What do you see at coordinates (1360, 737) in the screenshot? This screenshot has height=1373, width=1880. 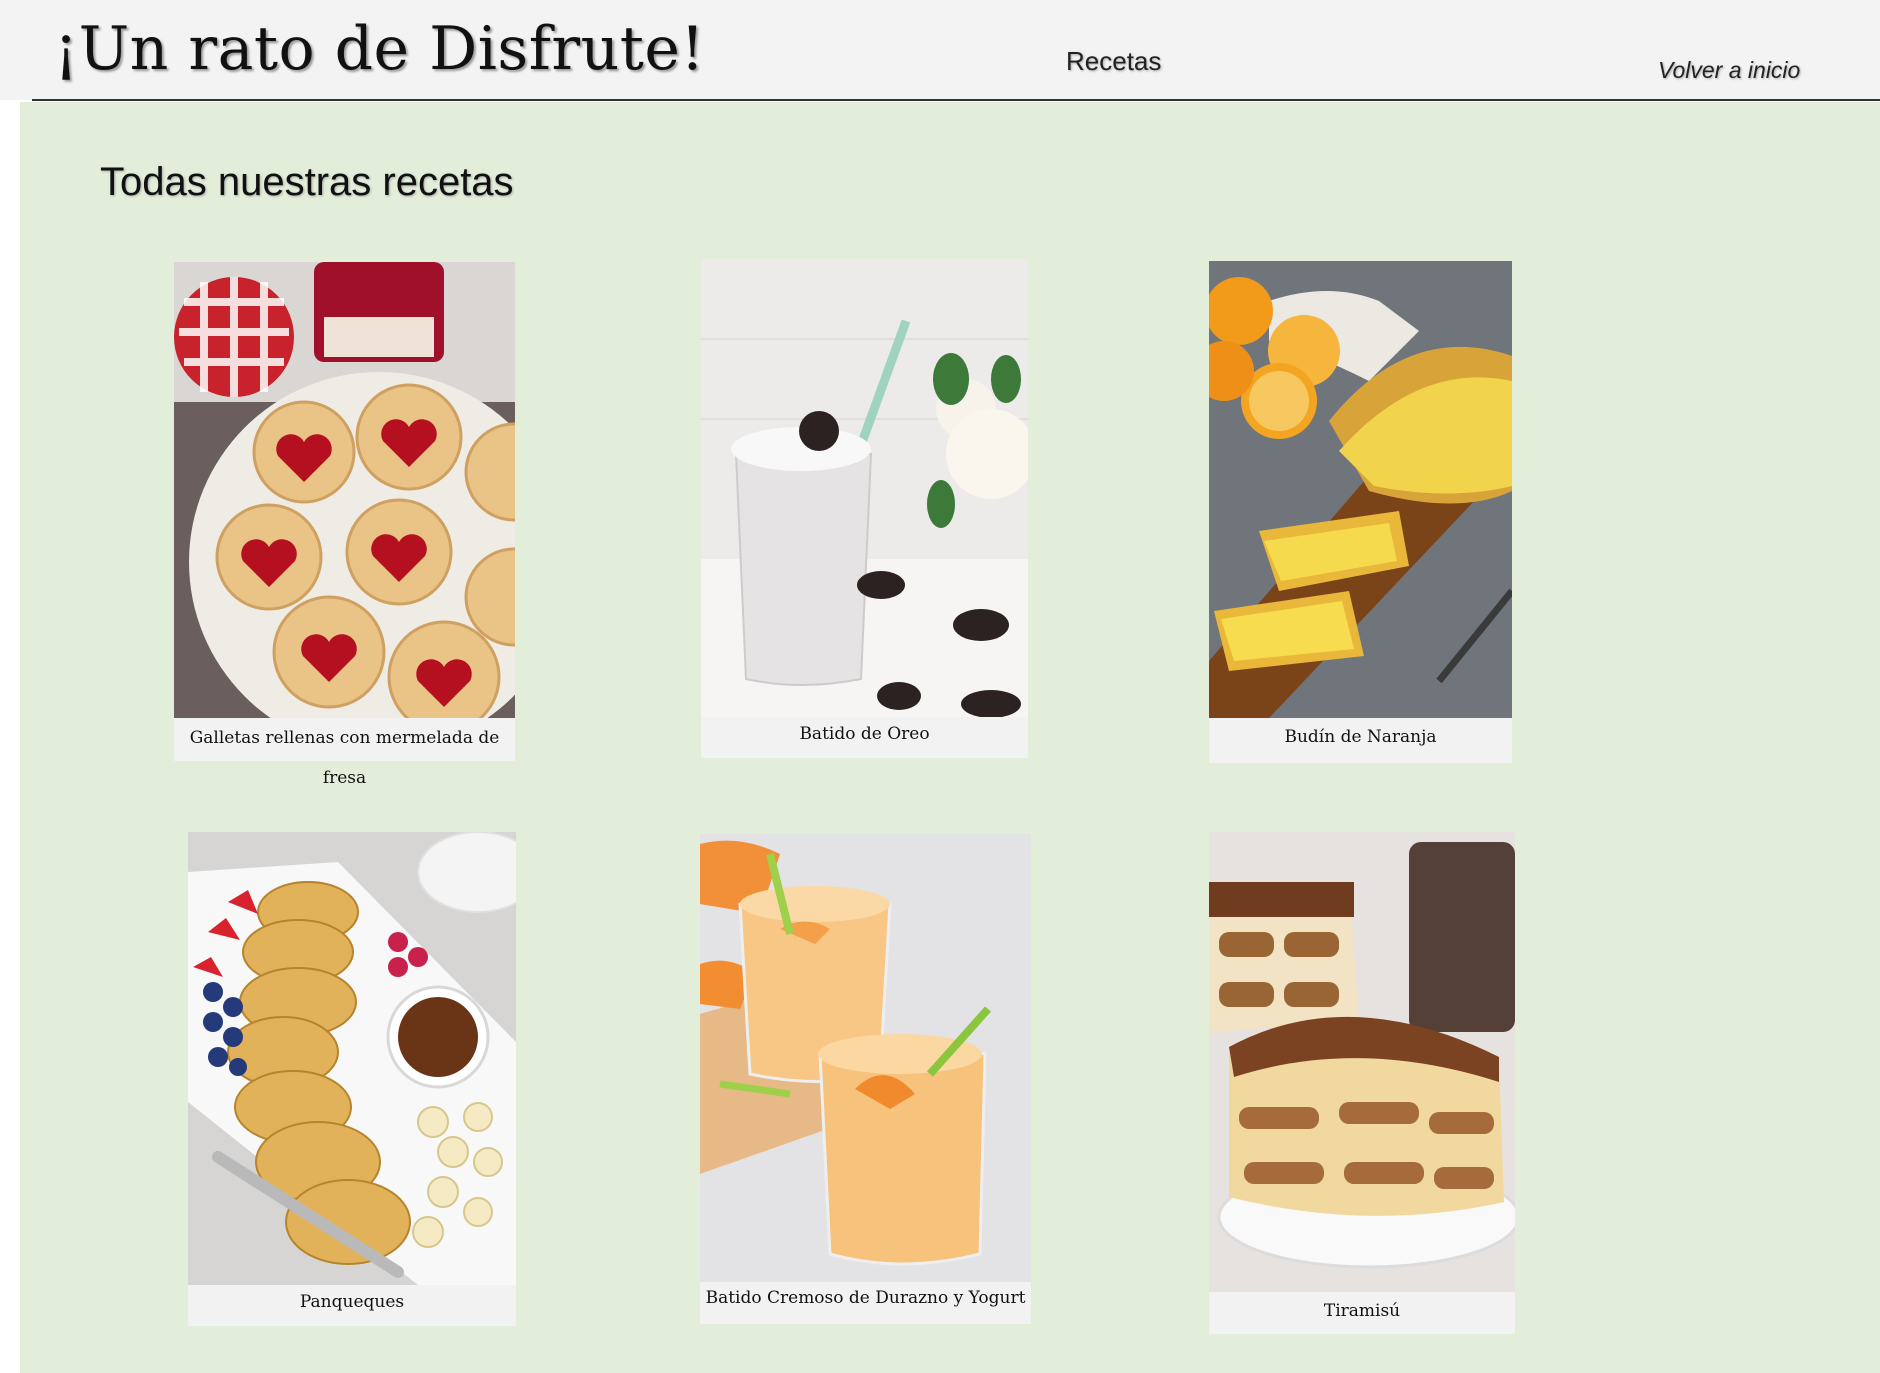 I see `recipe-card-title: Budín de Naranja` at bounding box center [1360, 737].